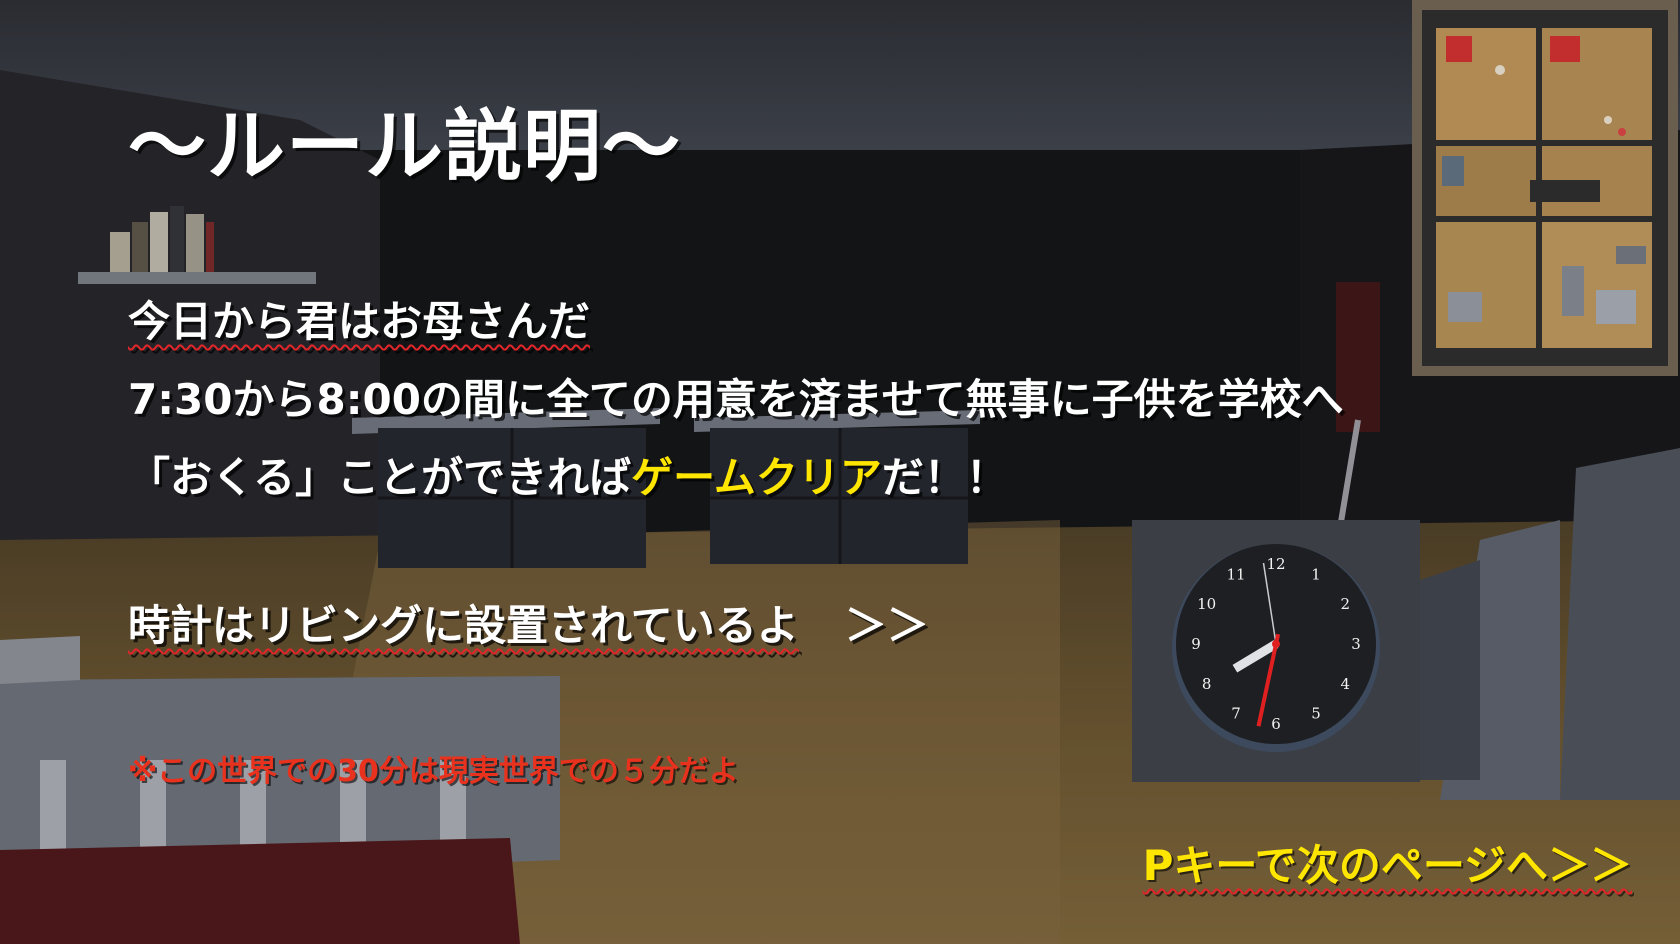  What do you see at coordinates (380, 477) in the screenshot?
I see `clear-condition-prefix: 「おくる」ことができれば` at bounding box center [380, 477].